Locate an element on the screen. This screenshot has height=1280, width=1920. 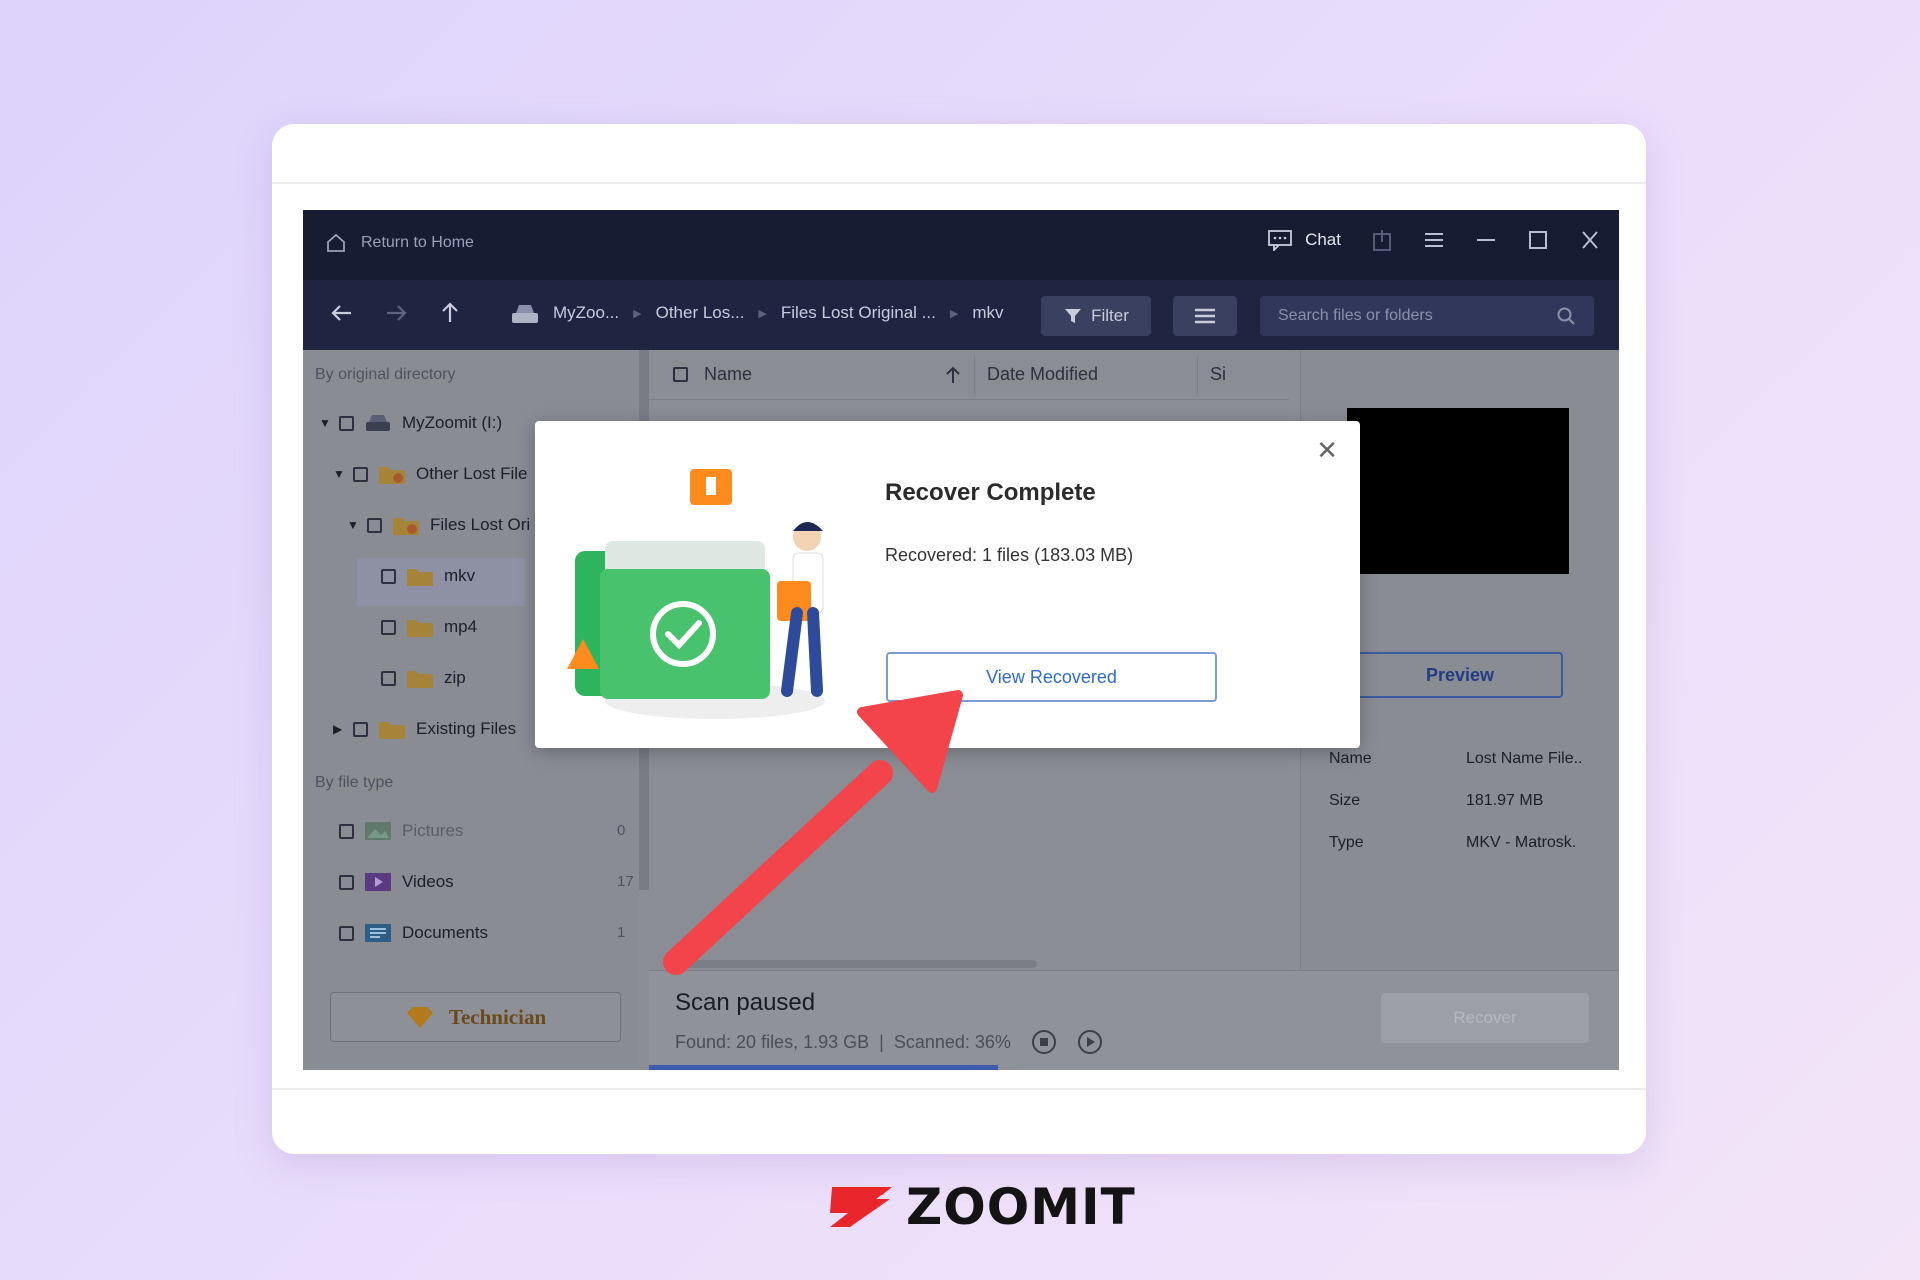
window-controls: Chat is located at coordinates (1434, 240).